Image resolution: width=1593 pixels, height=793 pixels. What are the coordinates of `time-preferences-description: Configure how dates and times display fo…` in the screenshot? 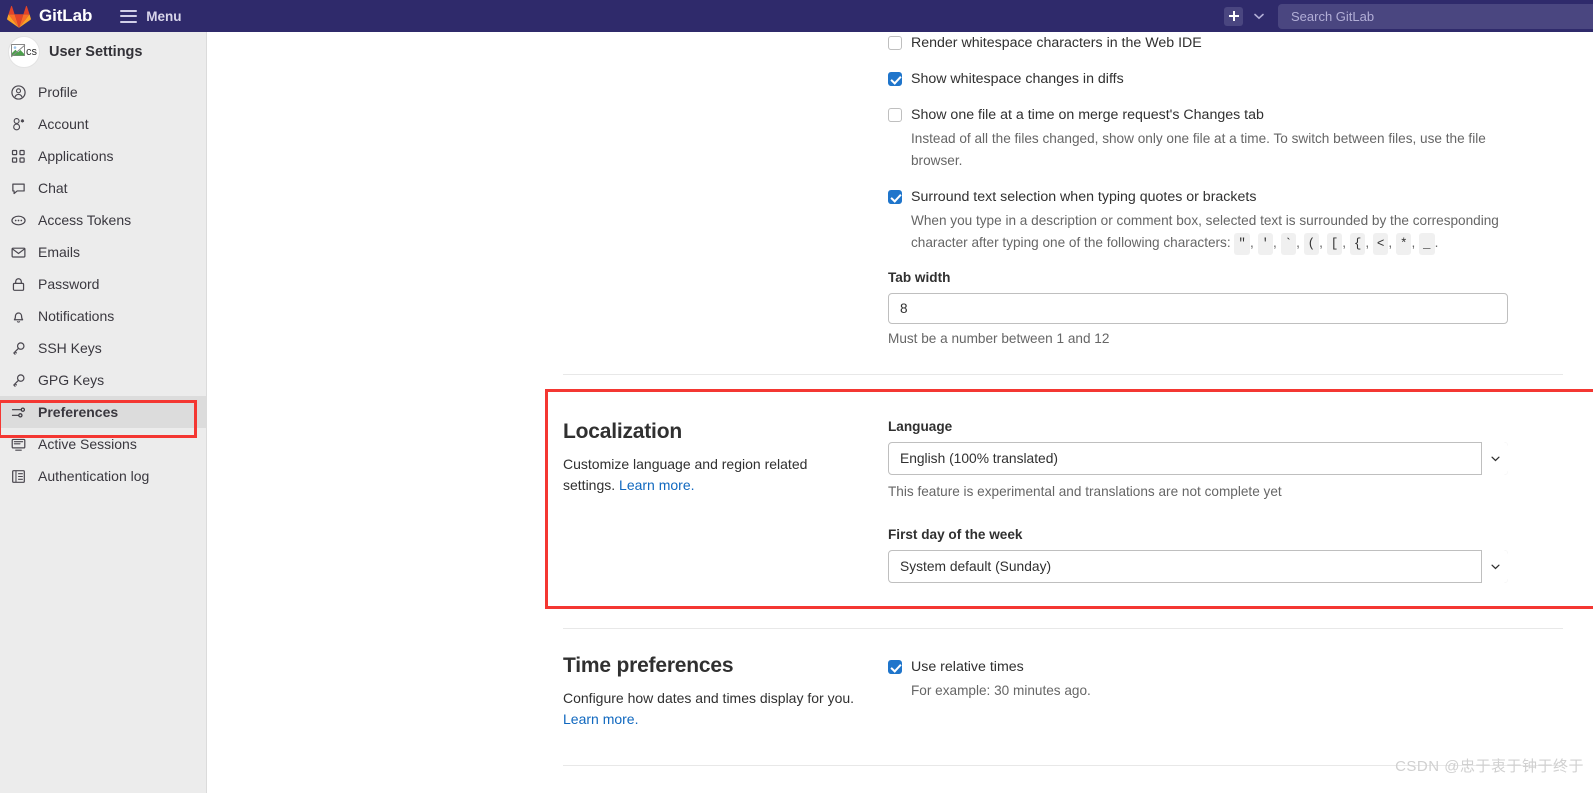 It's located at (713, 709).